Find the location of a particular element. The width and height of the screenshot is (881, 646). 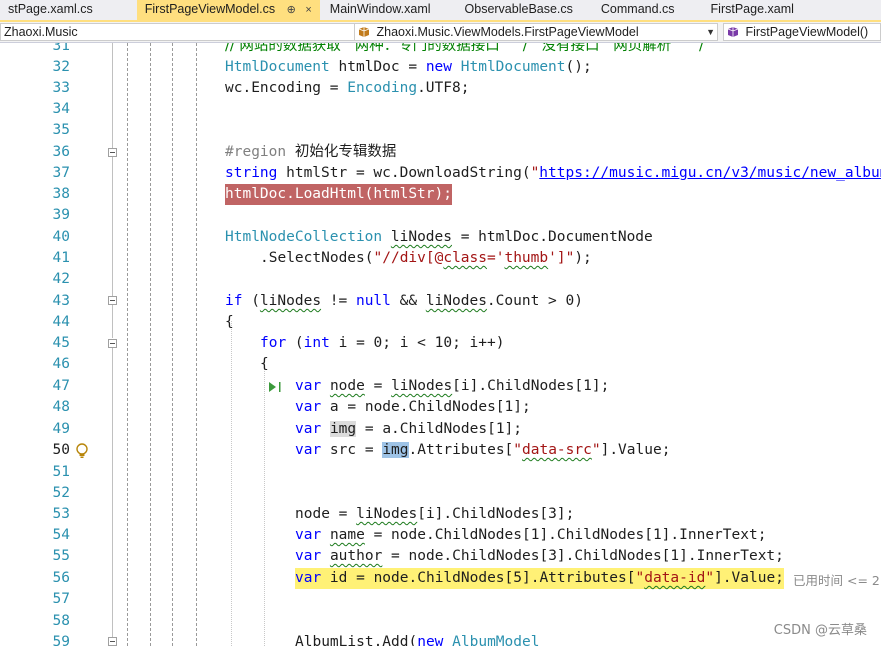

code-line: 47 var node = liNodes[i].ChildNodes[1]; is located at coordinates (440, 386).